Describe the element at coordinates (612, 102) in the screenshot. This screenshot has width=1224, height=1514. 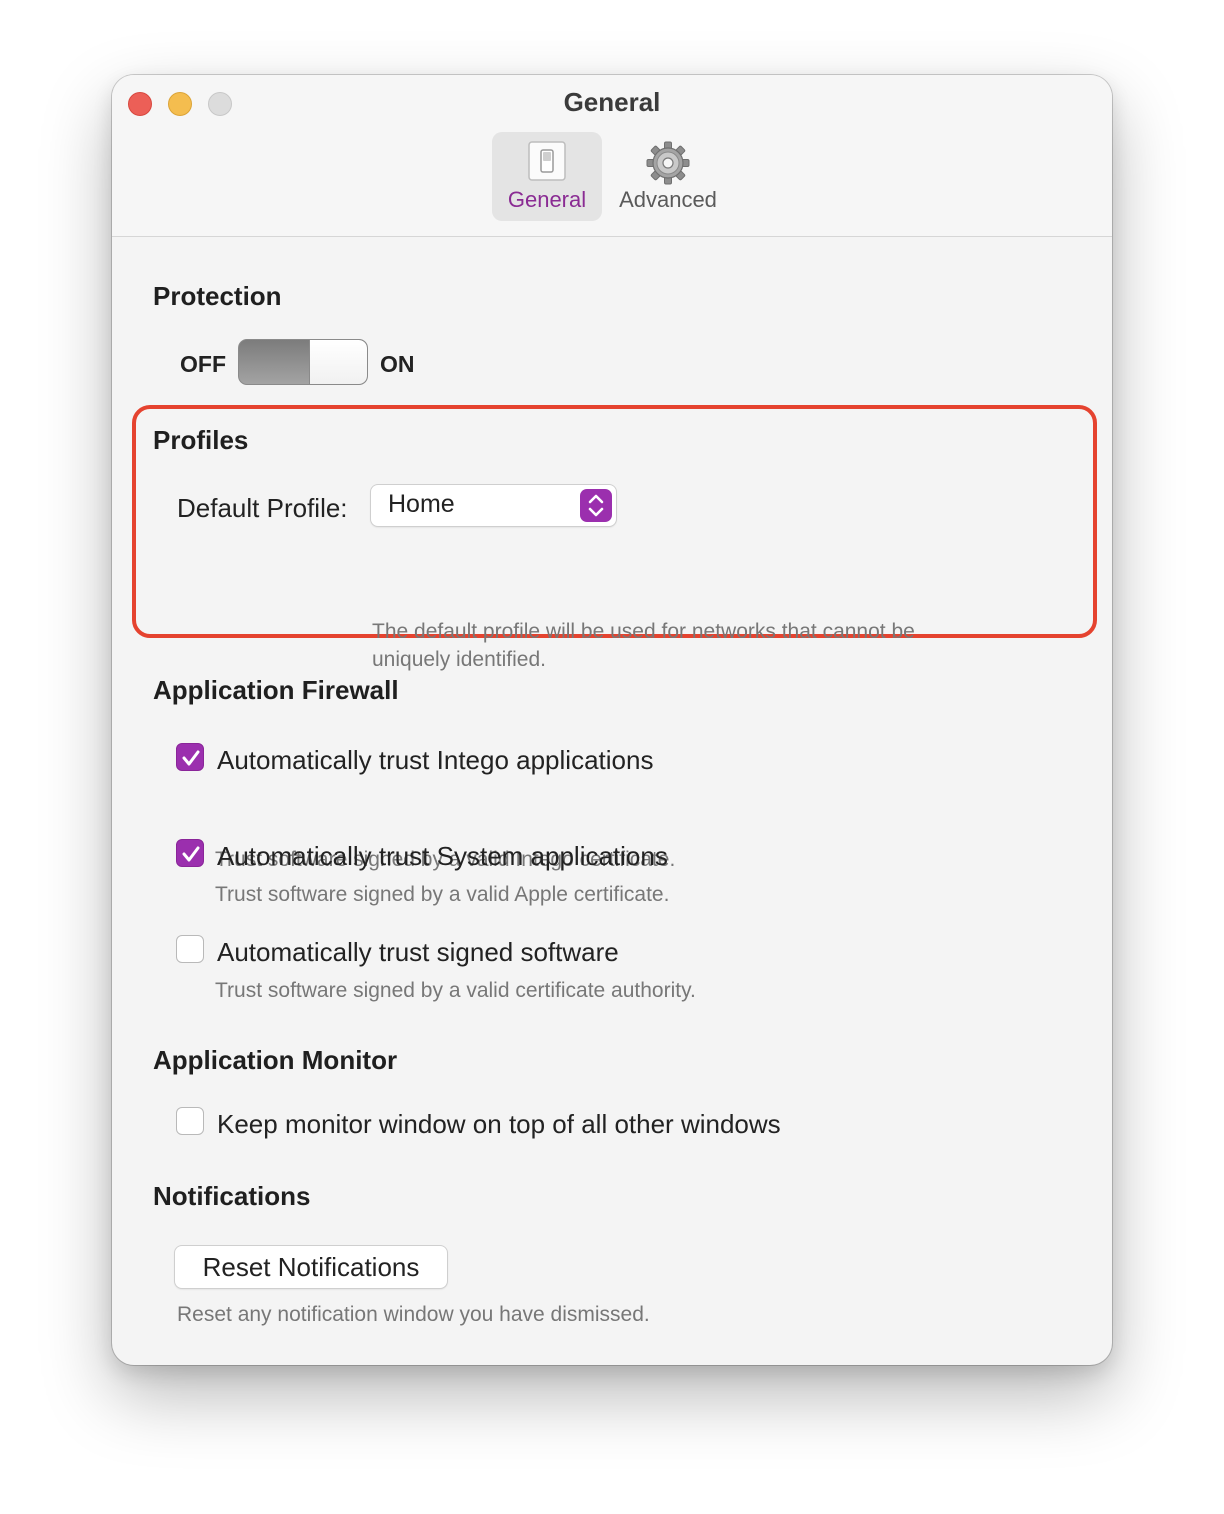
I see `window-title: General` at that location.